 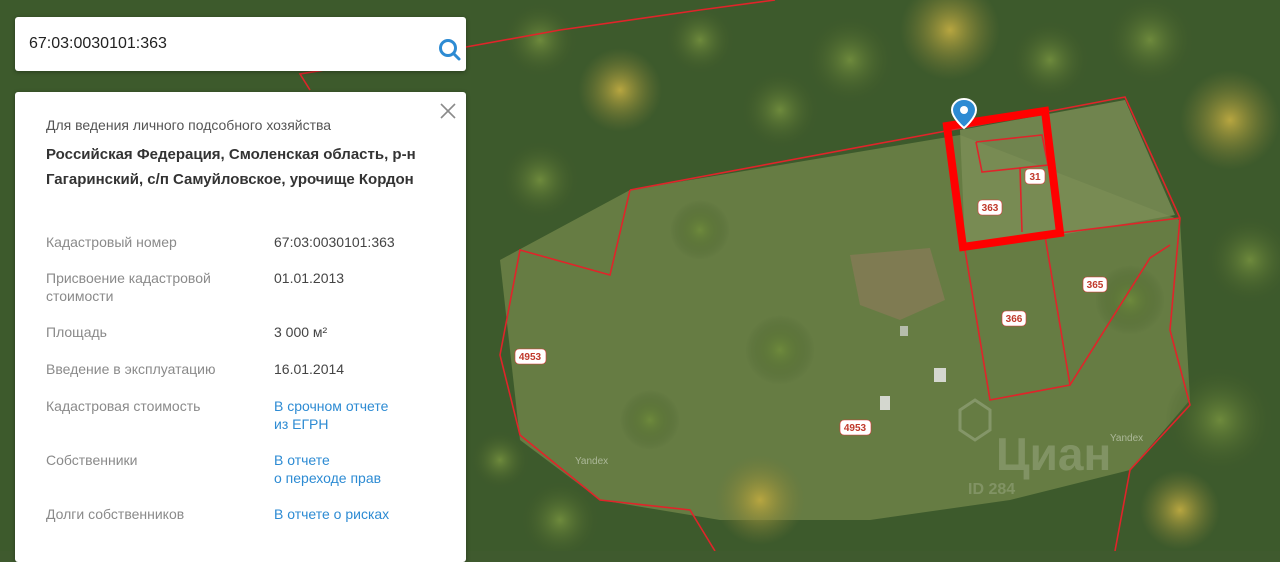 I want to click on row-label: Введение в эксплуатацию, so click(x=131, y=369).